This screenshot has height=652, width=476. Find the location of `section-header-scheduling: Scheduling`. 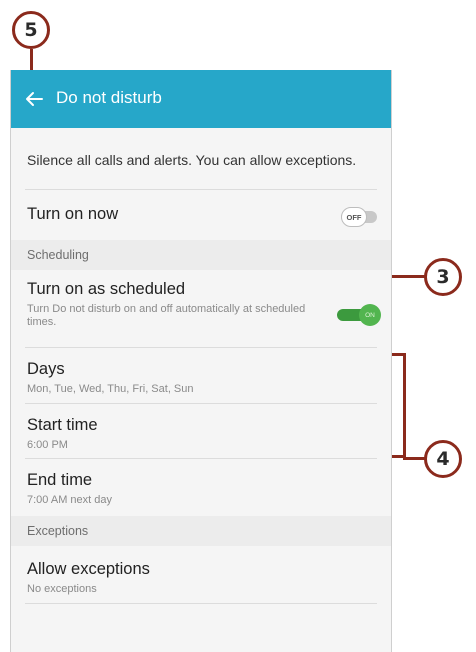

section-header-scheduling: Scheduling is located at coordinates (201, 255).